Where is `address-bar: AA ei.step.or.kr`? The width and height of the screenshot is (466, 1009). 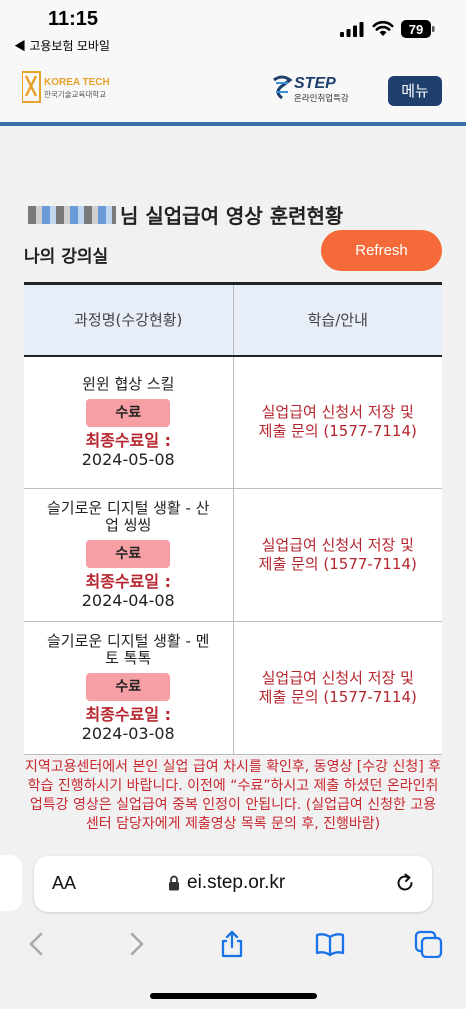
address-bar: AA ei.step.or.kr is located at coordinates (233, 884).